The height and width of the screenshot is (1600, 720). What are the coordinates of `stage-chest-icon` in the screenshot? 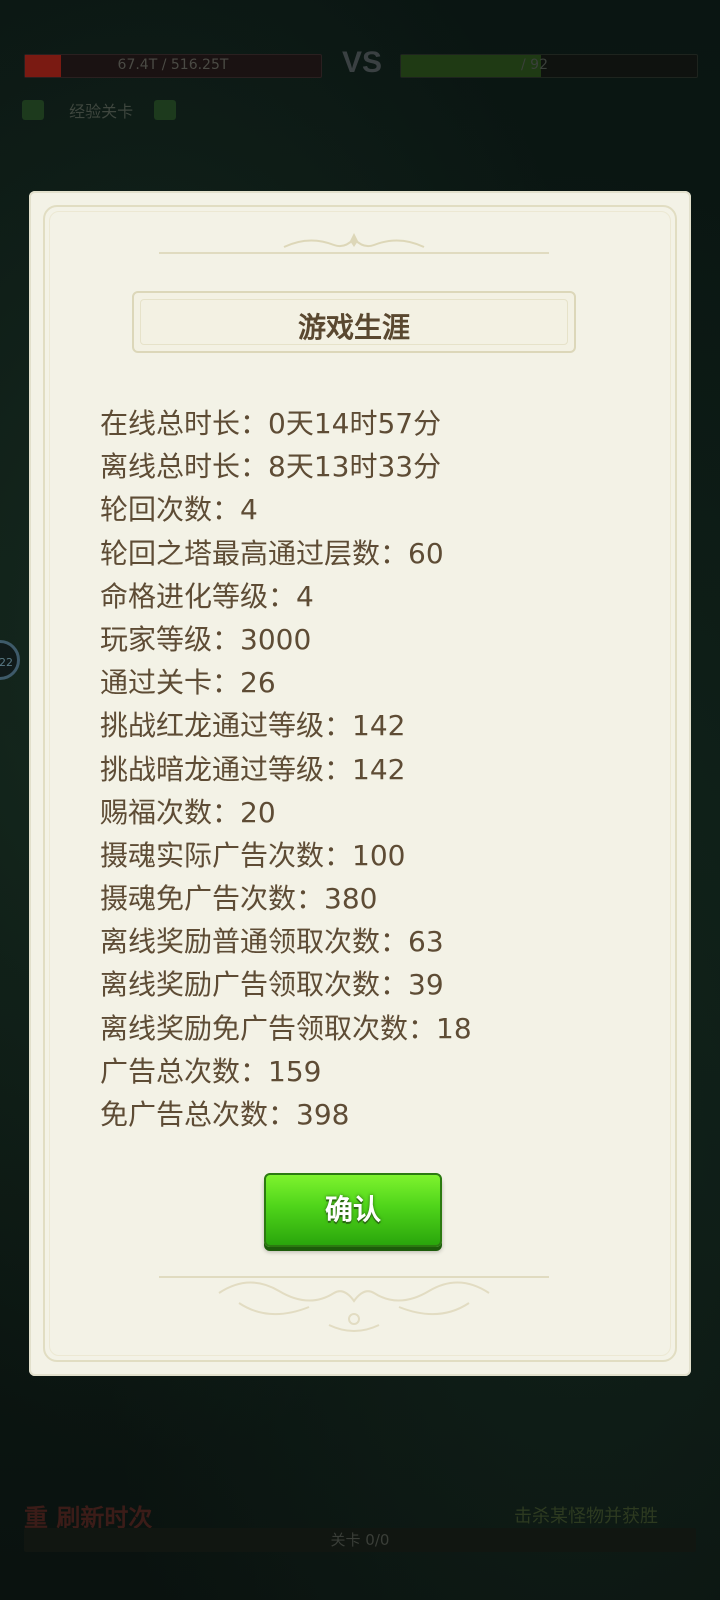 It's located at (33, 110).